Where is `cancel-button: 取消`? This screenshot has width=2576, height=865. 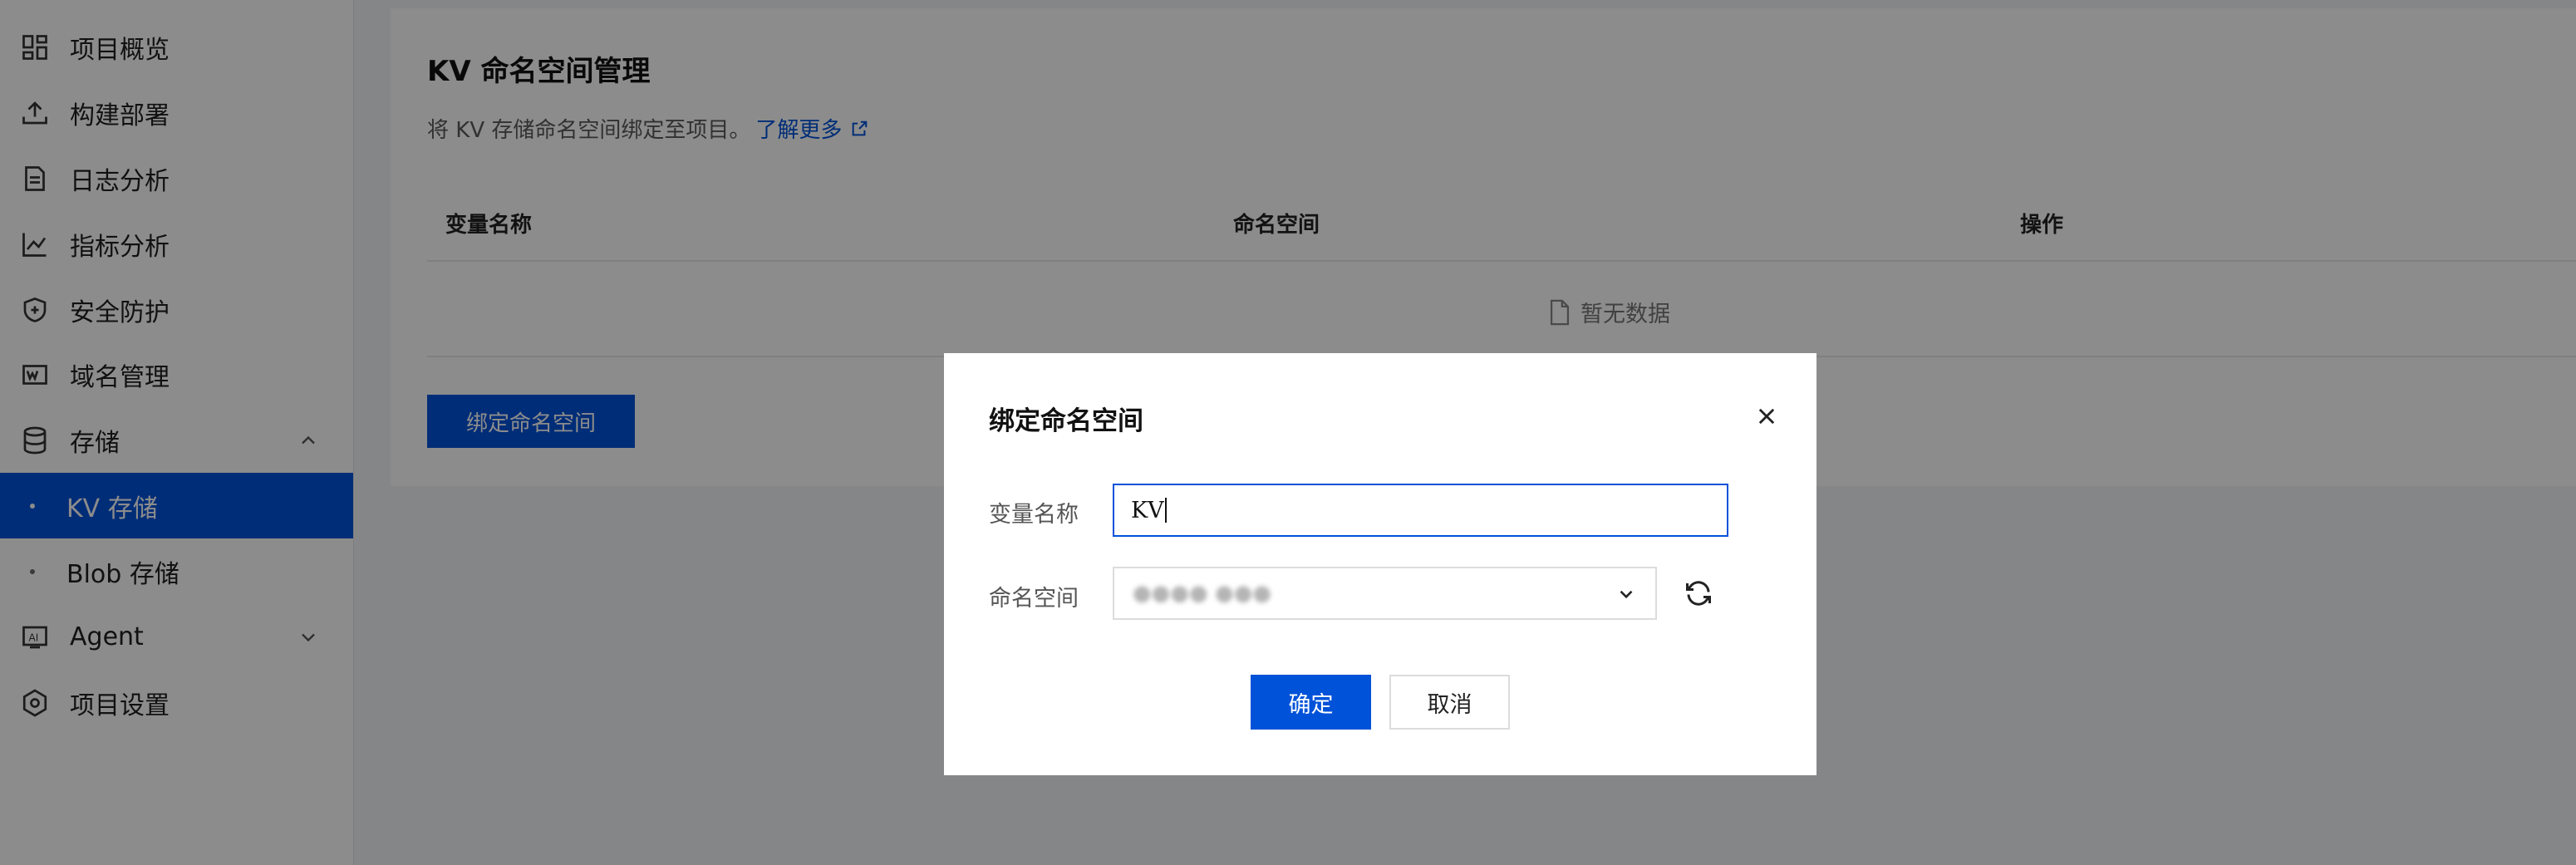
cancel-button: 取消 is located at coordinates (1450, 702).